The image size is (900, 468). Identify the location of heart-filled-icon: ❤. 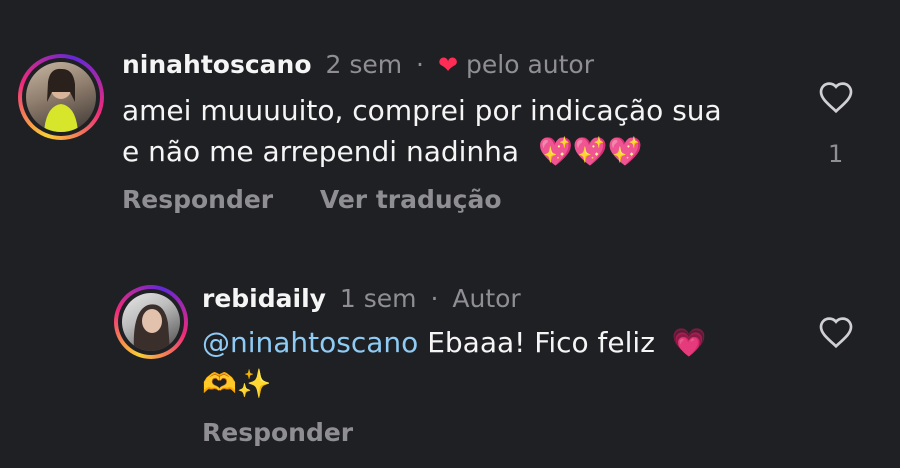
(448, 65).